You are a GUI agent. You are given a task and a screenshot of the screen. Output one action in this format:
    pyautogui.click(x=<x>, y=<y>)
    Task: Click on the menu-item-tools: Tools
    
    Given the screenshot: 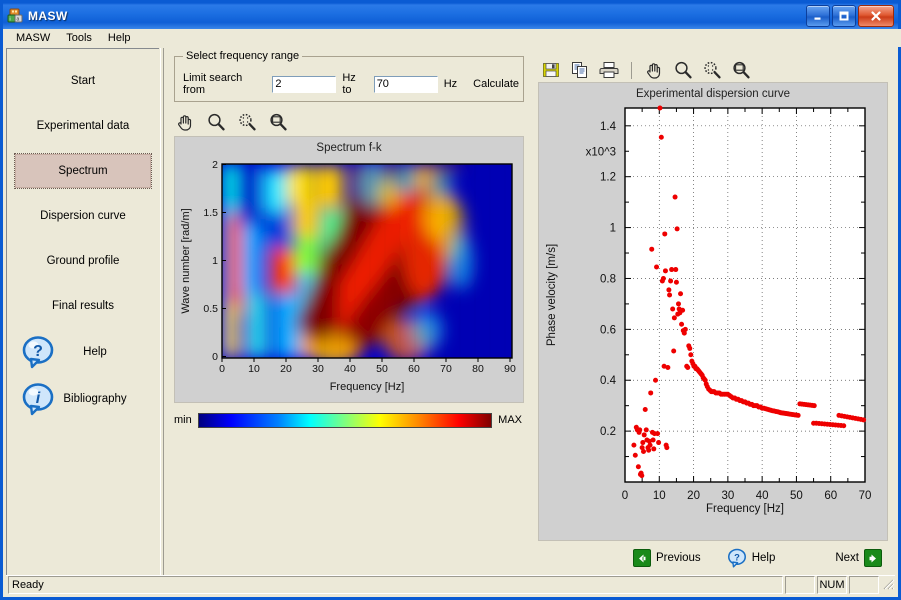 What is the action you would take?
    pyautogui.click(x=79, y=38)
    